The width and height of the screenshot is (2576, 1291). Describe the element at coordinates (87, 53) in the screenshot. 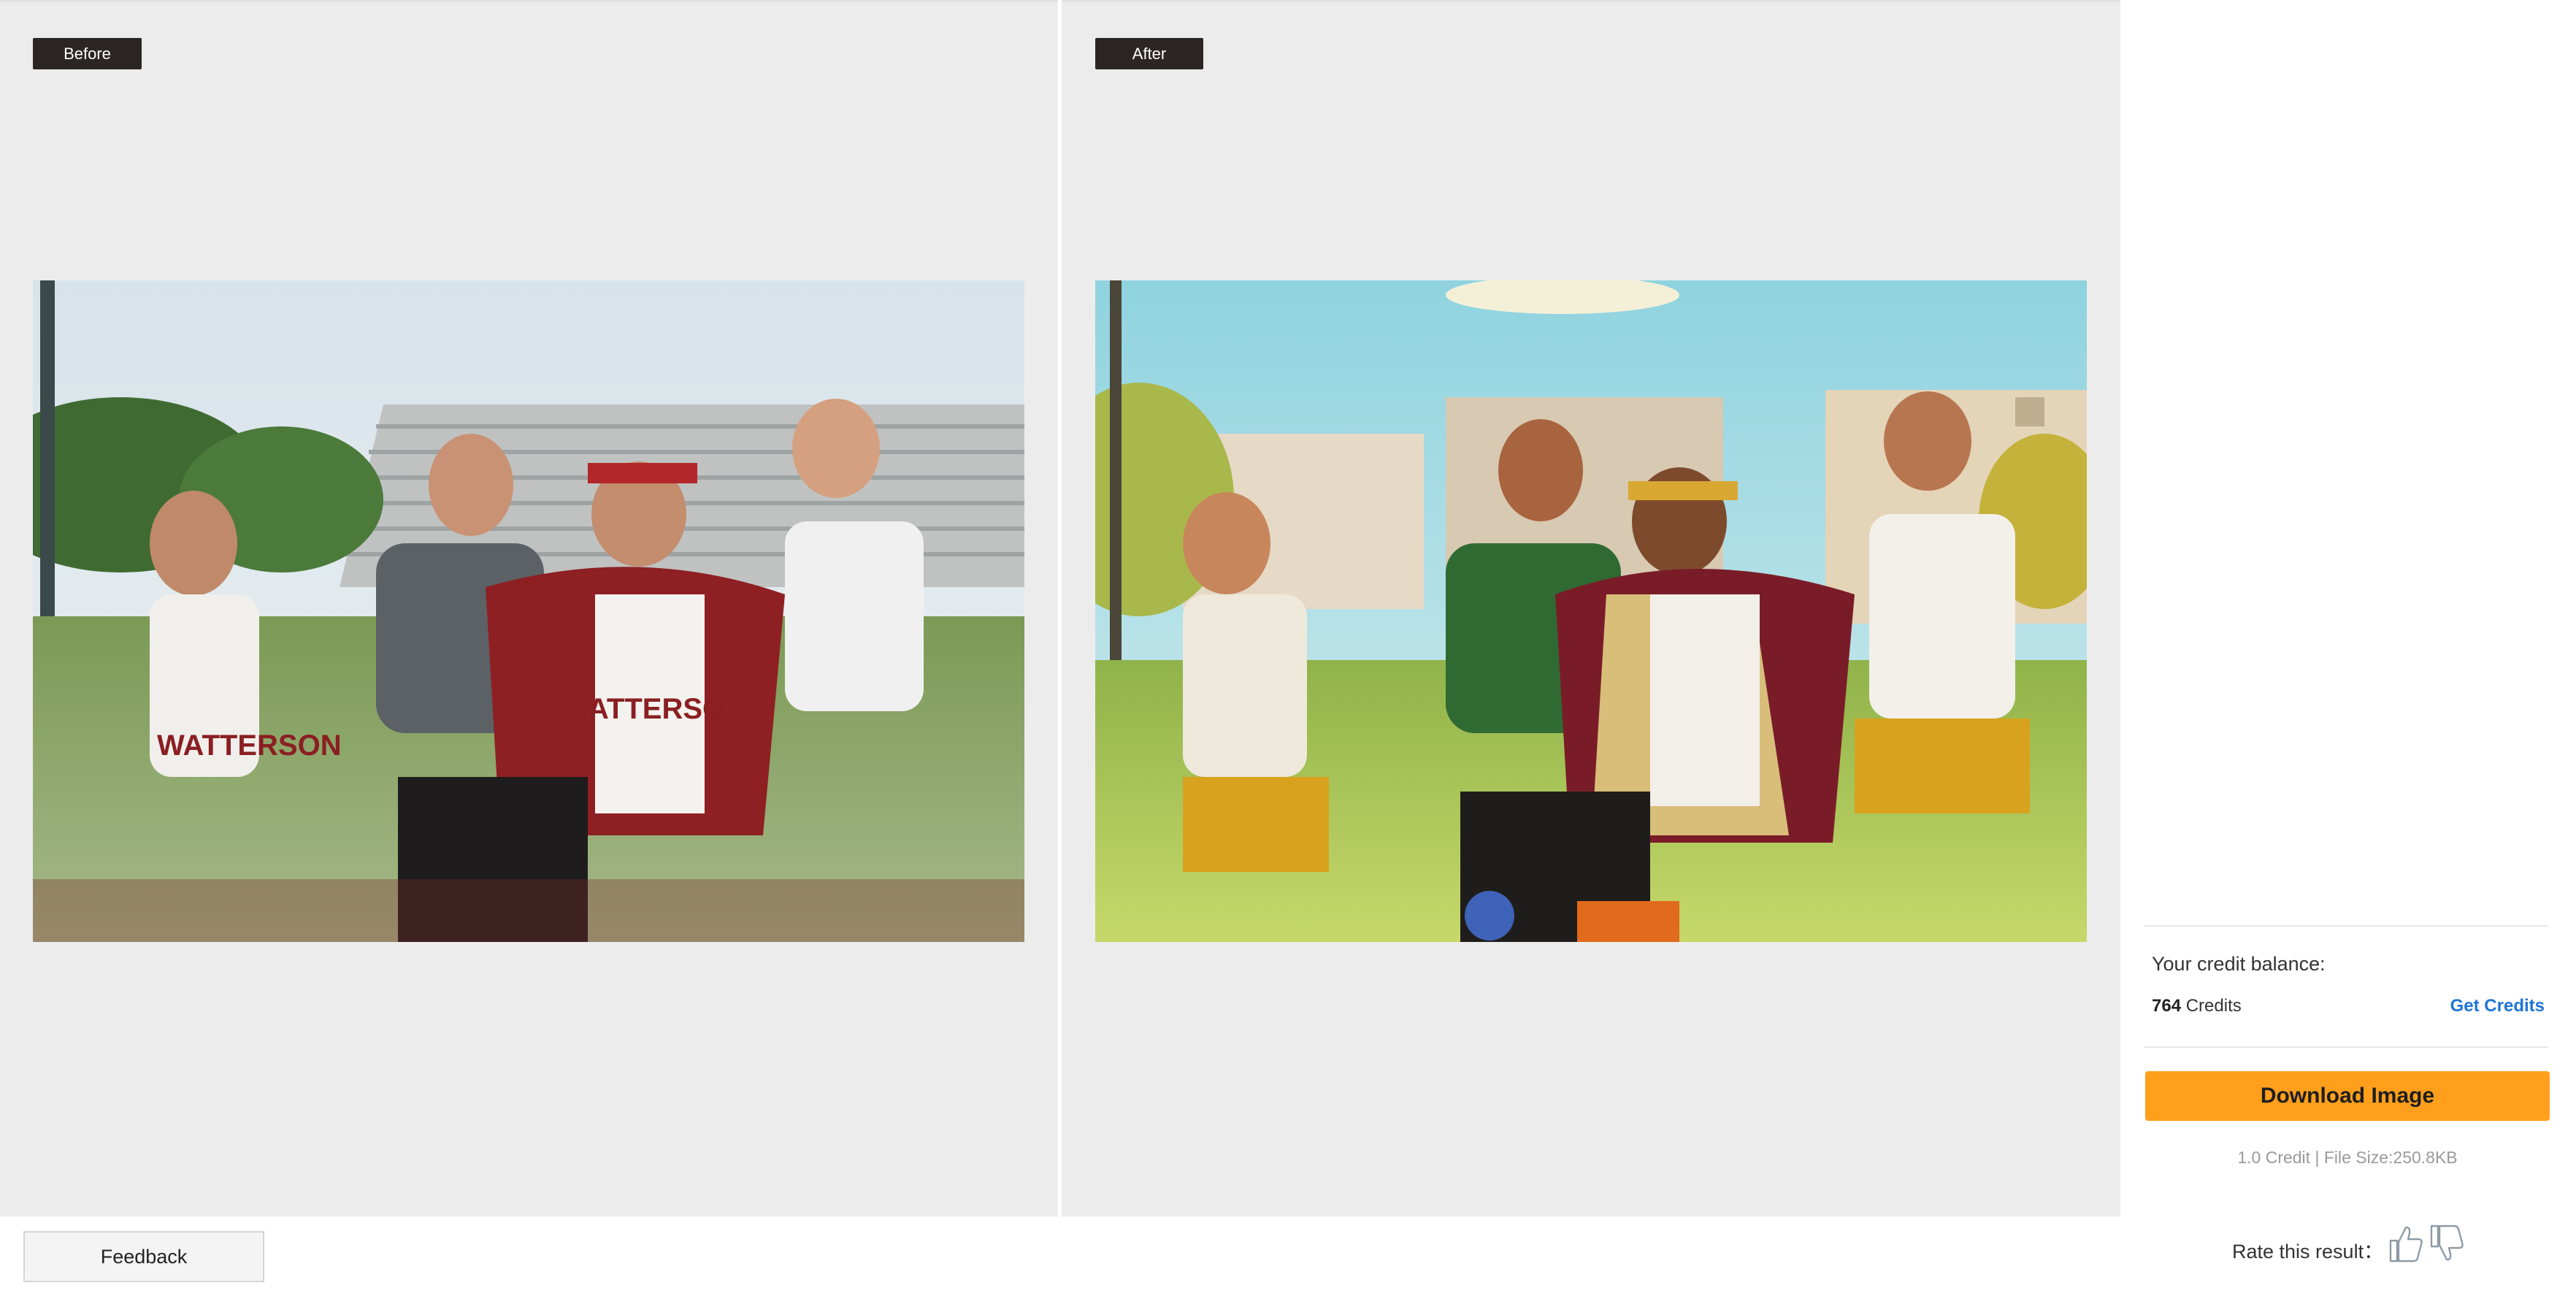

I see `before-label: Before` at that location.